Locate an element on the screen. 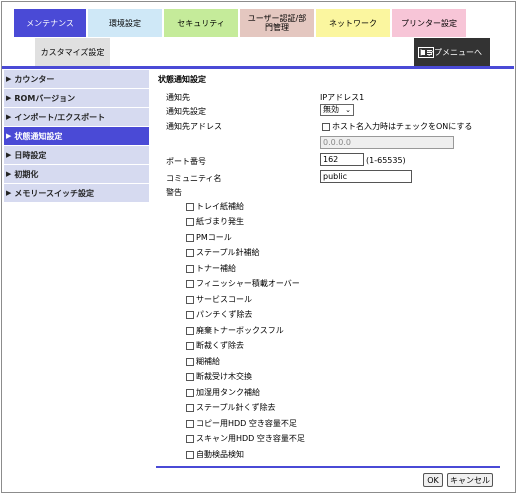 The height and width of the screenshot is (494, 517). warning-item-label: 糊補給 is located at coordinates (208, 361).